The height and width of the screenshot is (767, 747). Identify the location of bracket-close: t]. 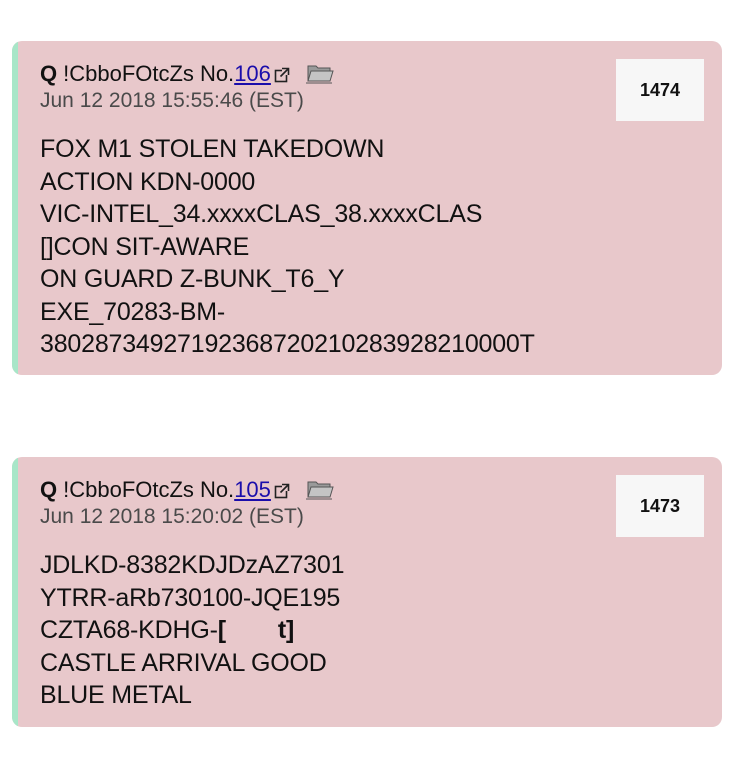
(286, 630).